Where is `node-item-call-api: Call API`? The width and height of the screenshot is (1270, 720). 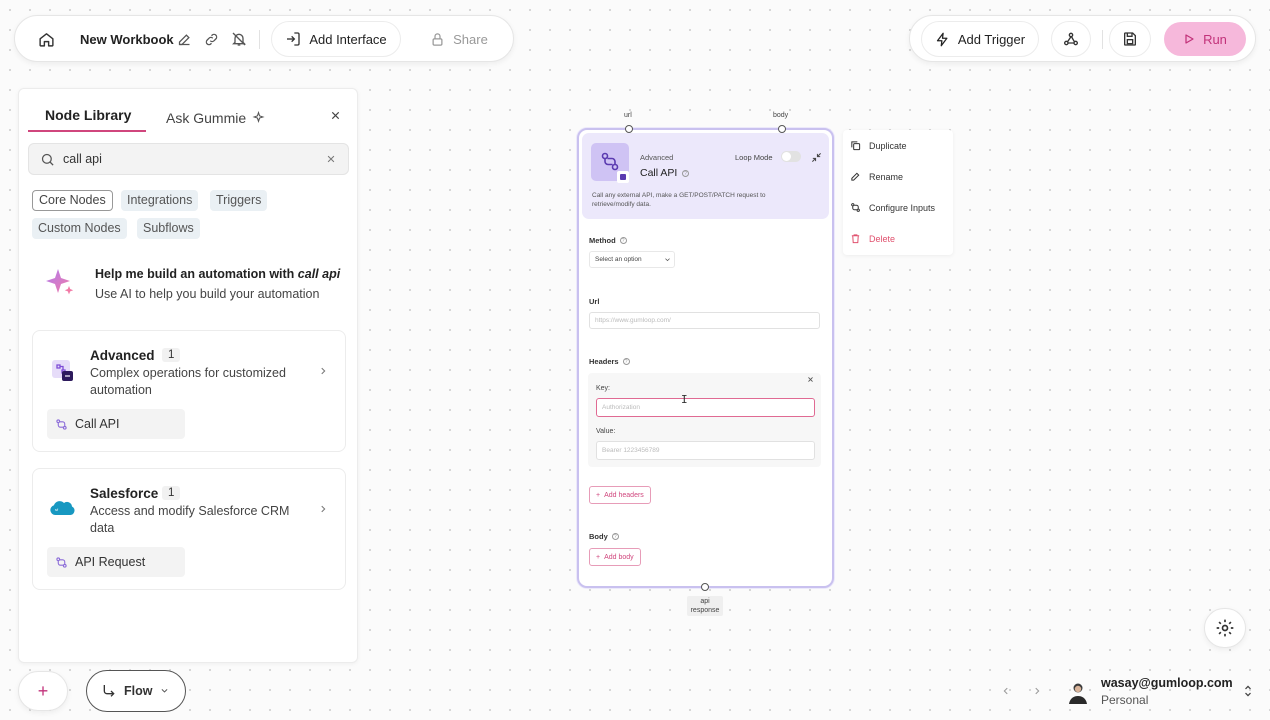 node-item-call-api: Call API is located at coordinates (116, 424).